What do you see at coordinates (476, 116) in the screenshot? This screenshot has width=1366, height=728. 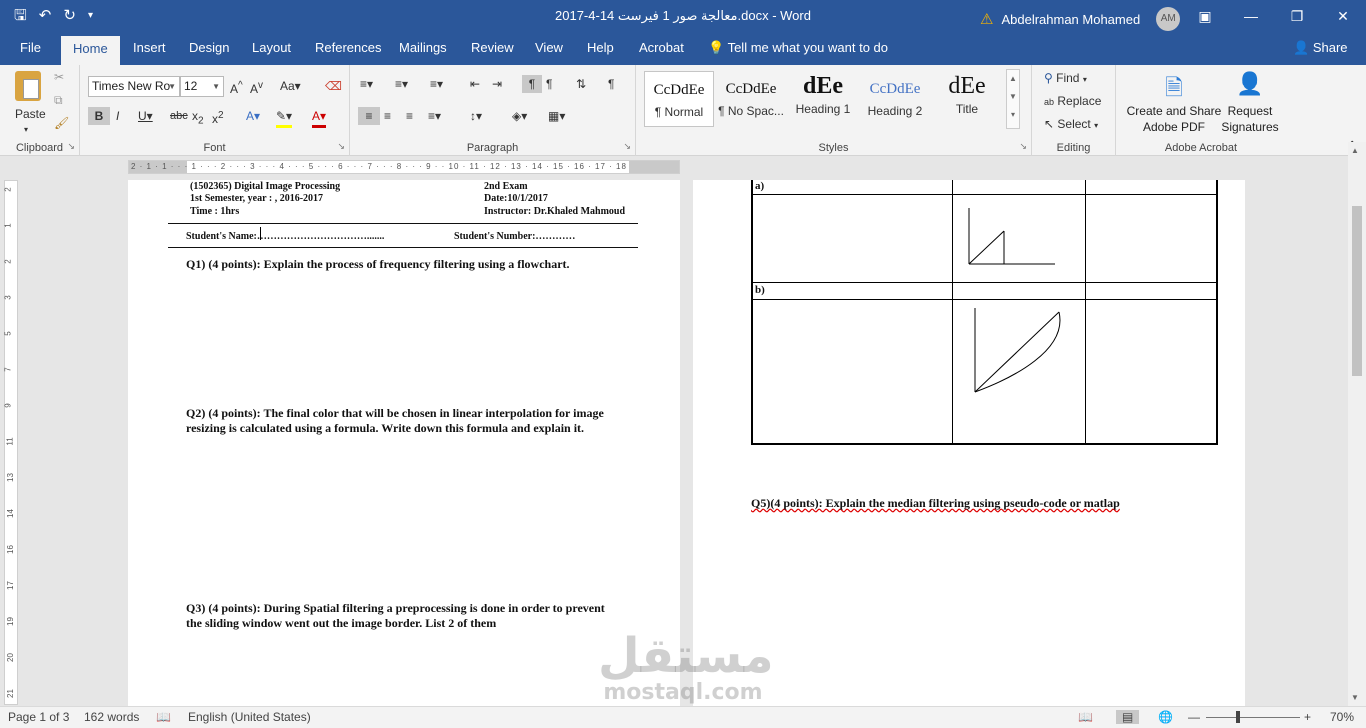 I see `line-spacing-icon: ↕▾` at bounding box center [476, 116].